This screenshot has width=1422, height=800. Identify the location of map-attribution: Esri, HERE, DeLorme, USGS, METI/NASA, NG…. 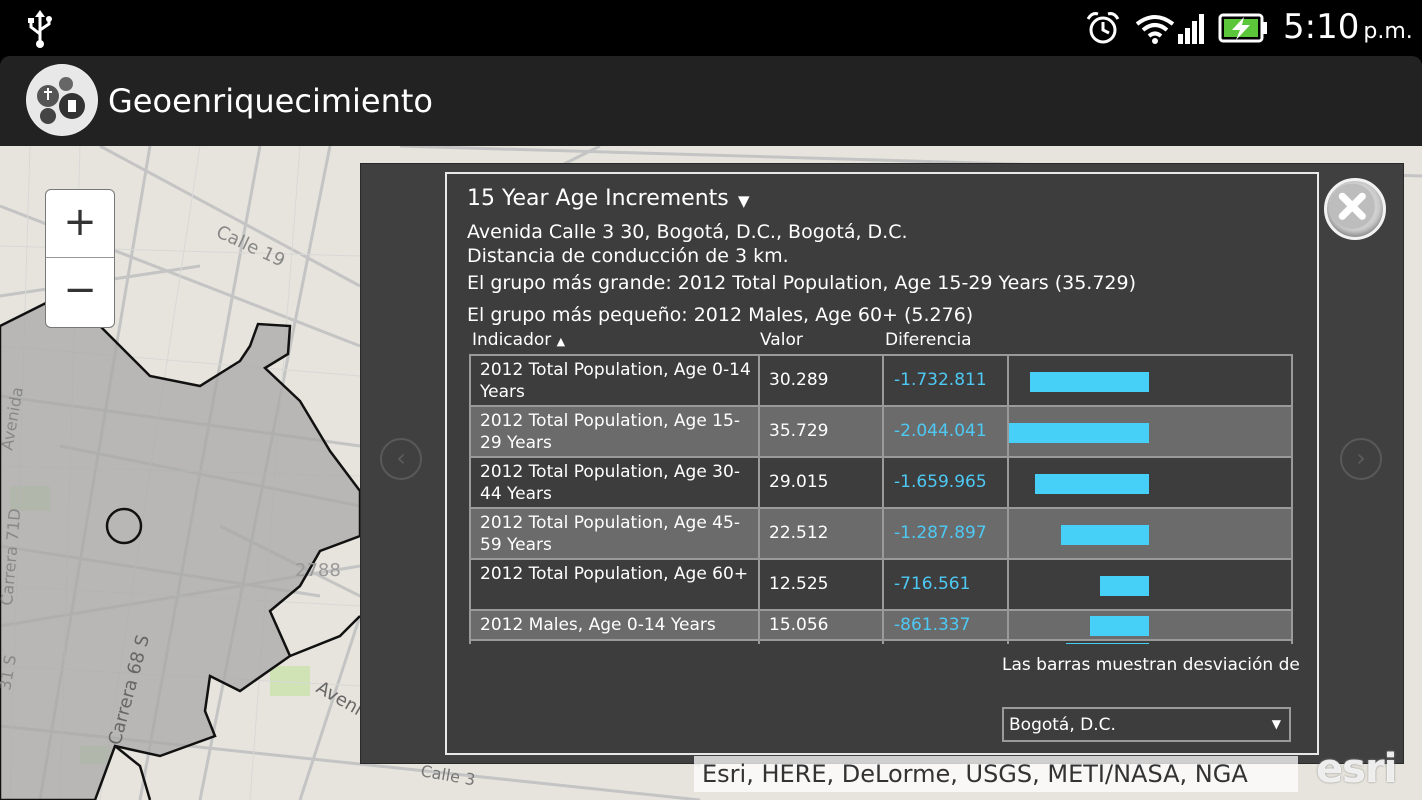
(996, 774).